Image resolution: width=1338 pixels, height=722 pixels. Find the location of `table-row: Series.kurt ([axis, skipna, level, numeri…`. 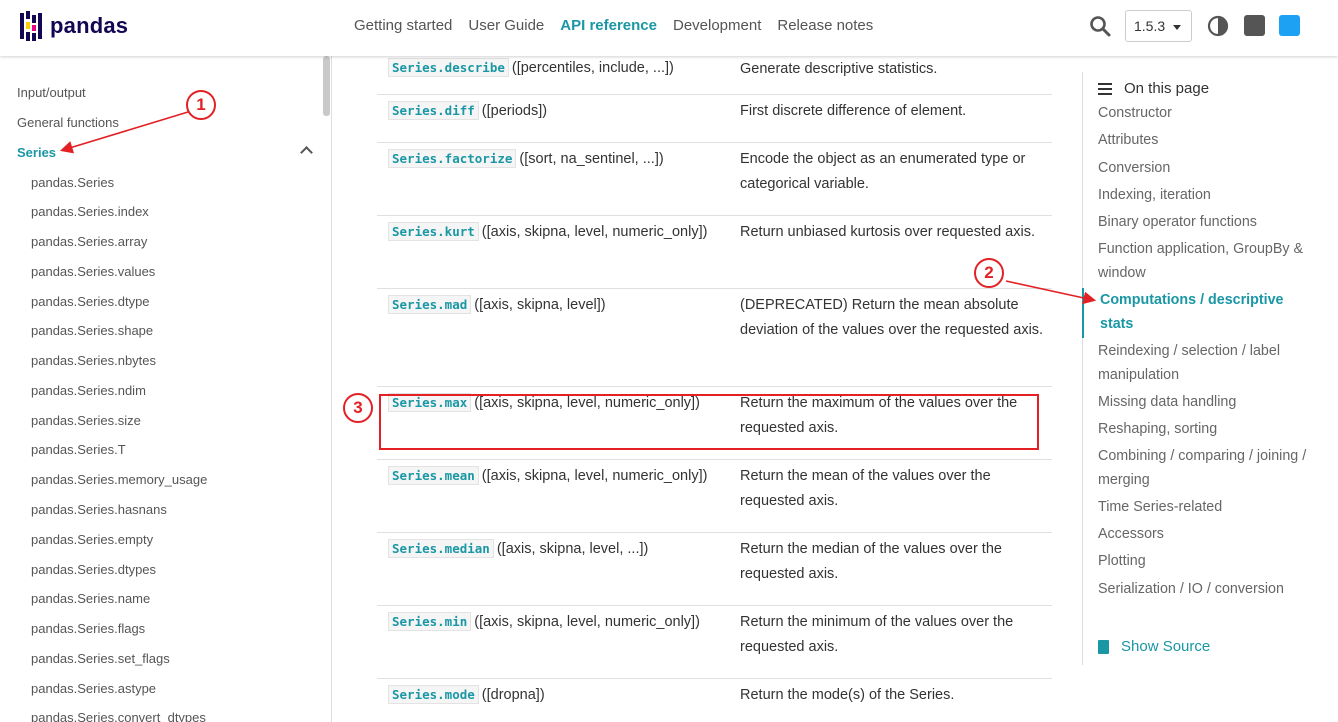

table-row: Series.kurt ([axis, skipna, level, numeri… is located at coordinates (714, 252).